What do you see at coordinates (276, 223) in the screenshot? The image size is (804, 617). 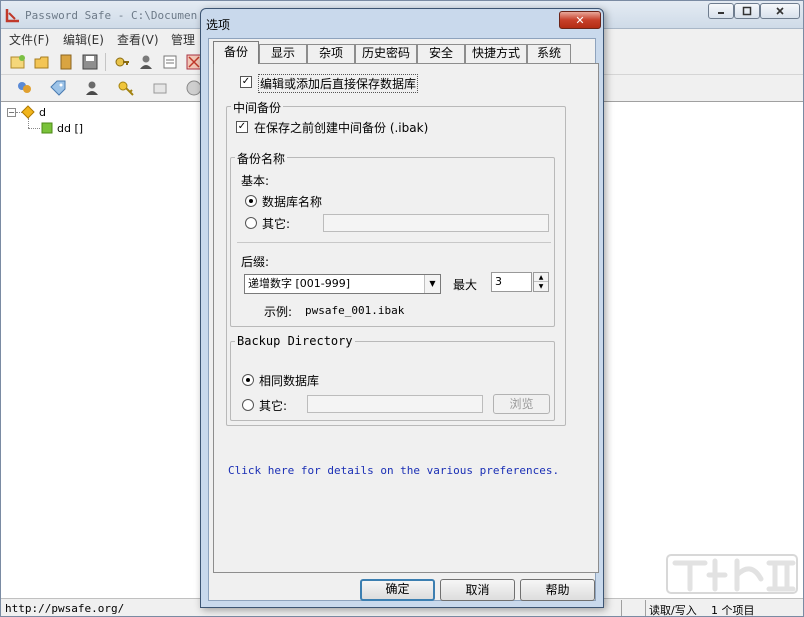 I see `base-other-label: 其它:` at bounding box center [276, 223].